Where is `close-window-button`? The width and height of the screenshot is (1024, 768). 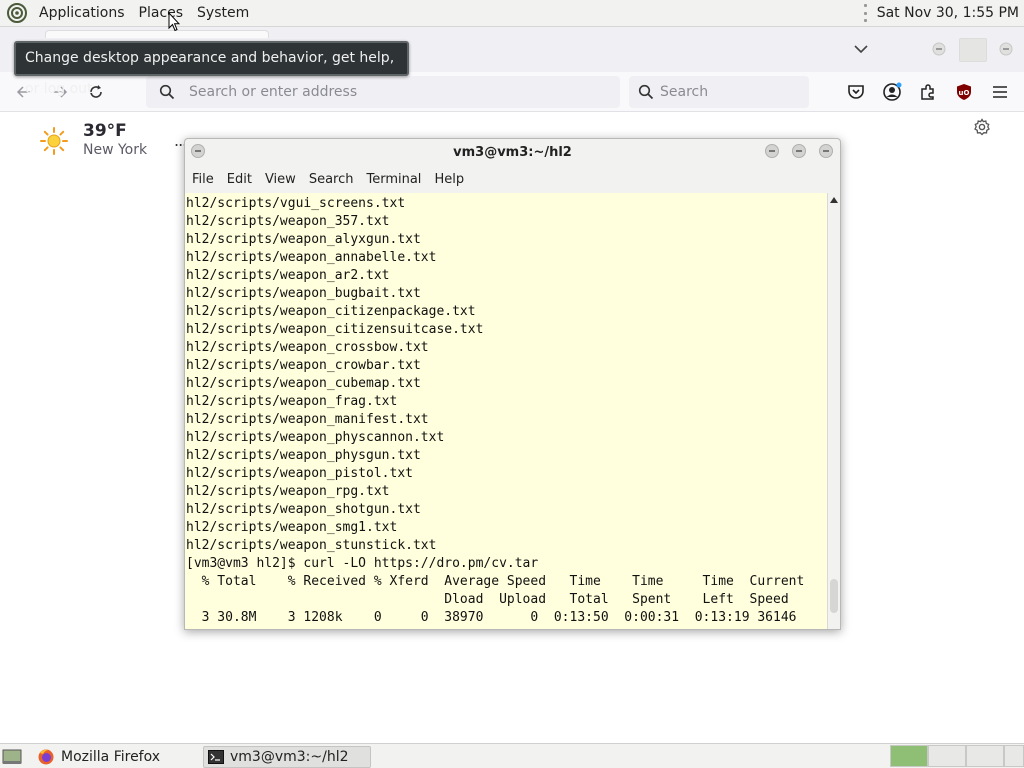
close-window-button is located at coordinates (1006, 48).